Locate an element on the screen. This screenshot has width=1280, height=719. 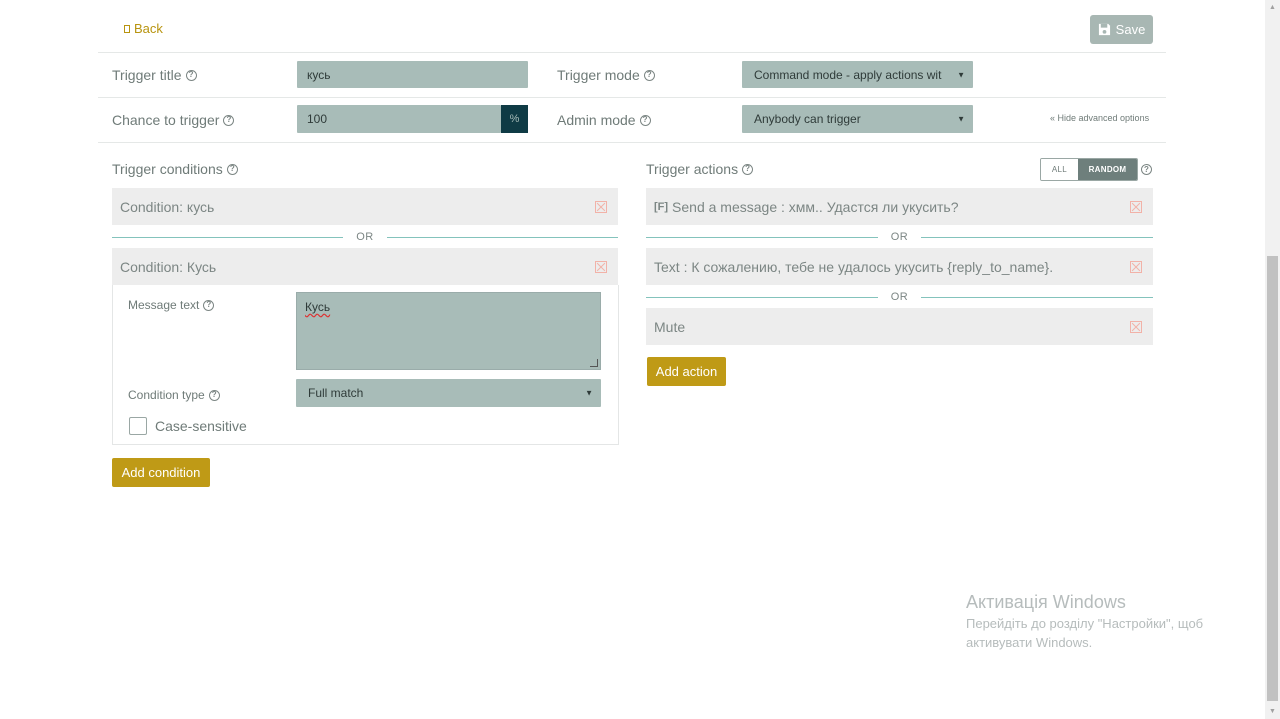
mode-random-option: RANDOM is located at coordinates (1107, 169).